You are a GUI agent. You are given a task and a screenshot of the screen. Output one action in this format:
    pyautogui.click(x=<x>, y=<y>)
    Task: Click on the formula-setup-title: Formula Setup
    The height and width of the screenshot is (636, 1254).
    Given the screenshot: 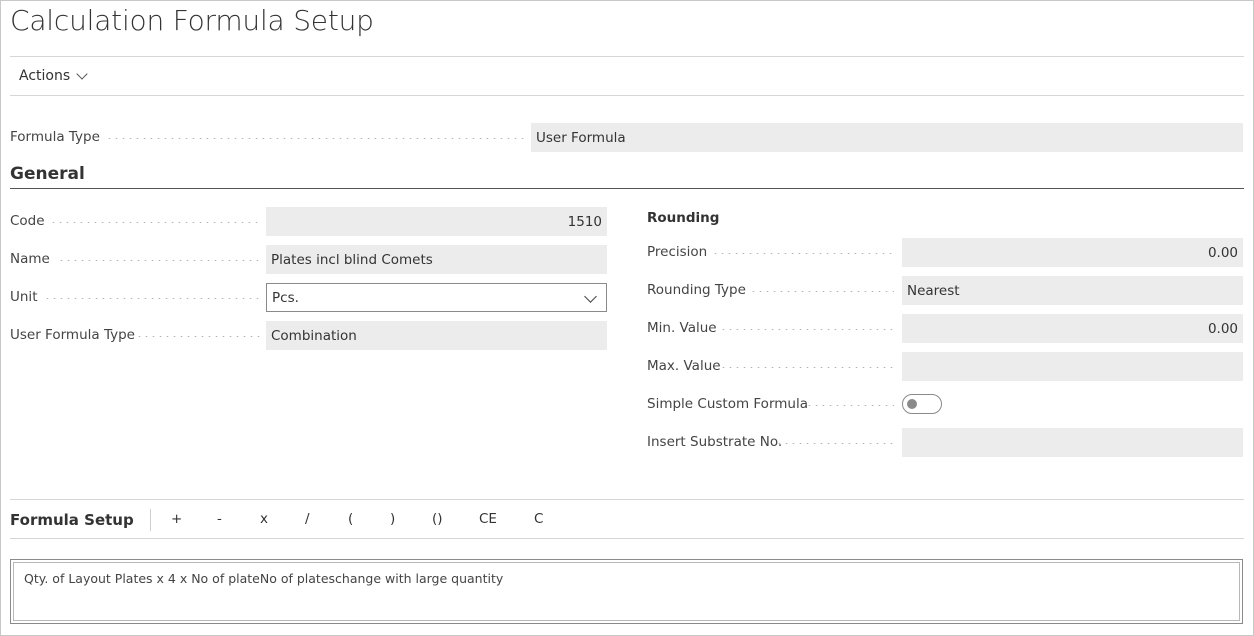 What is the action you would take?
    pyautogui.click(x=72, y=520)
    